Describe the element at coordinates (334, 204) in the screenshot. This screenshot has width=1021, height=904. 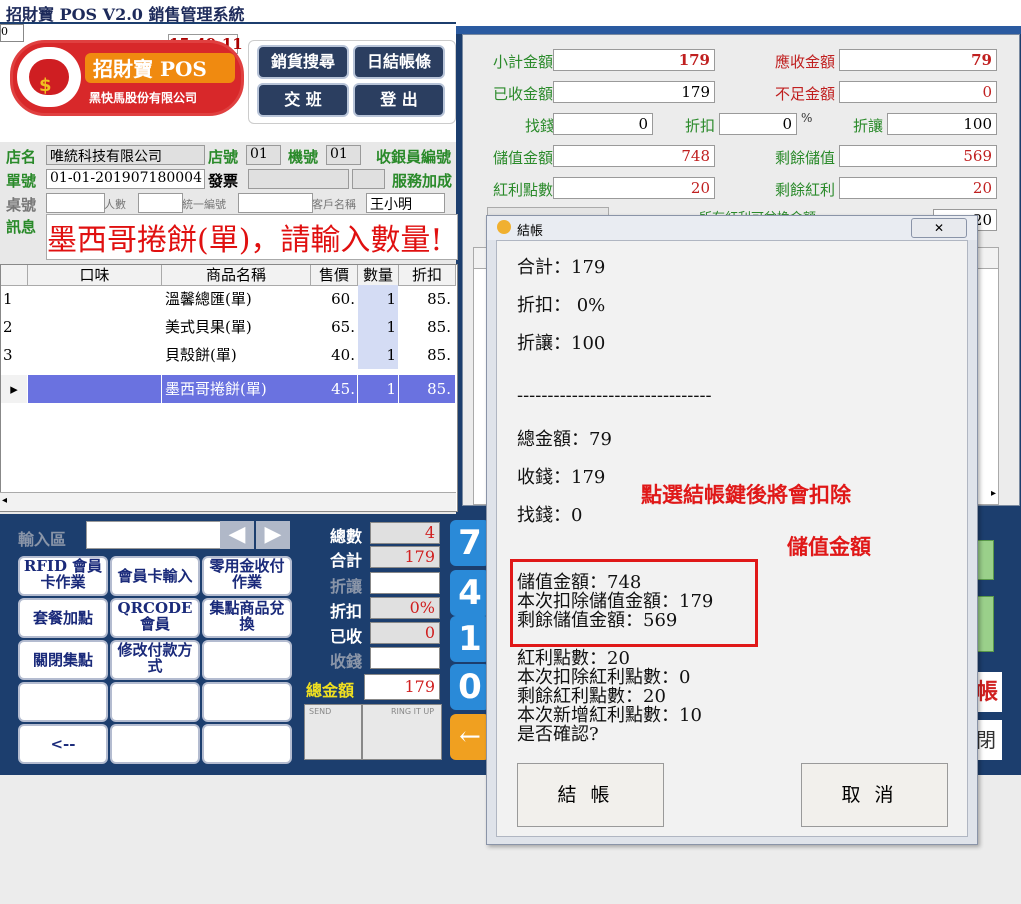
I see `customer-label: 客戶名稱` at that location.